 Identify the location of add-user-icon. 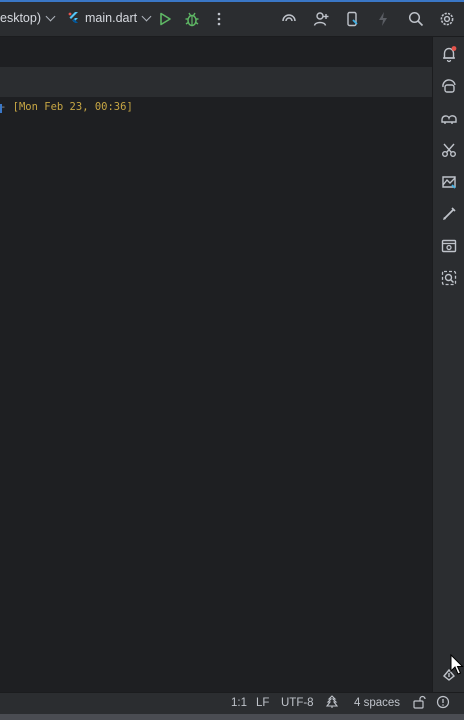
(321, 19).